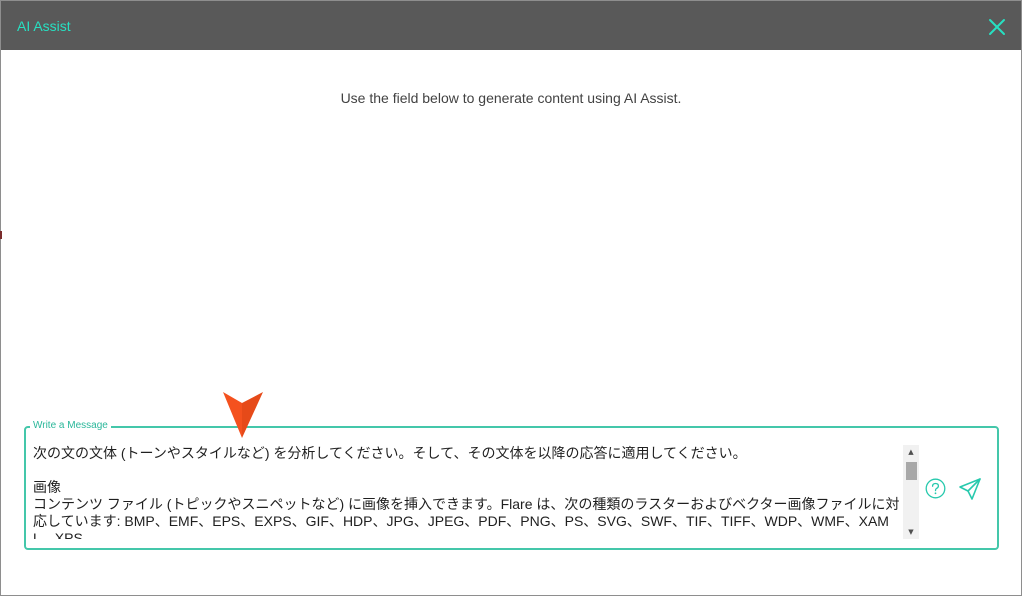 The width and height of the screenshot is (1022, 596). Describe the element at coordinates (44, 26) in the screenshot. I see `dialog-title: AI Assist` at that location.